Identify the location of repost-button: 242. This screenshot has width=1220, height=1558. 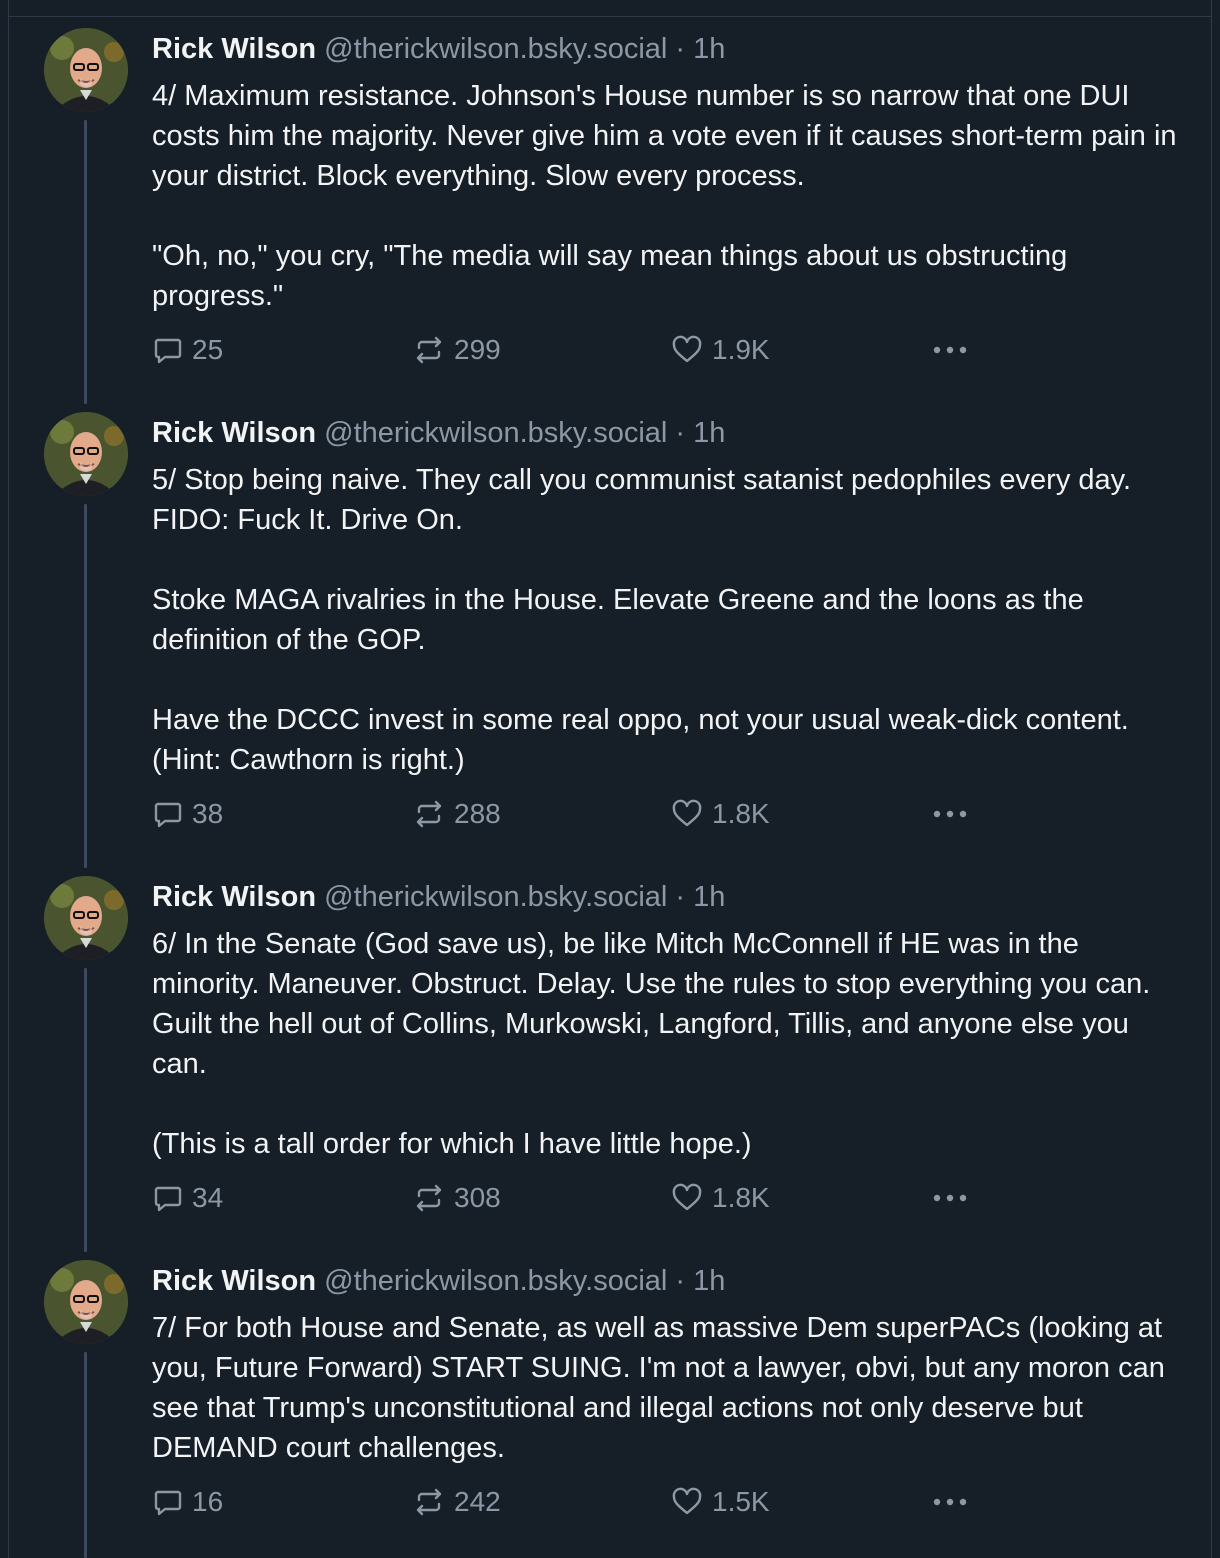
(456, 1502).